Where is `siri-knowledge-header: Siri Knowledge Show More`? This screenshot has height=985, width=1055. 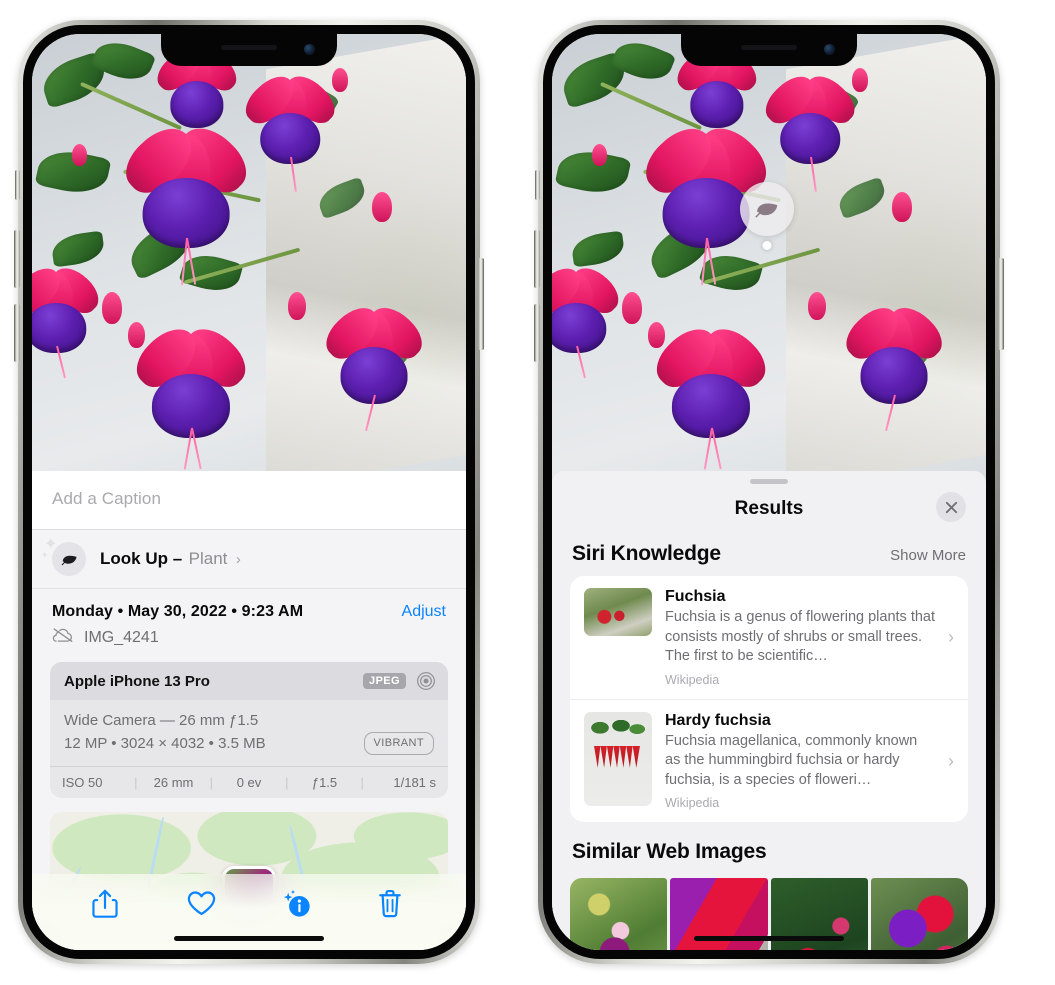
siri-knowledge-header: Siri Knowledge Show More is located at coordinates (769, 555).